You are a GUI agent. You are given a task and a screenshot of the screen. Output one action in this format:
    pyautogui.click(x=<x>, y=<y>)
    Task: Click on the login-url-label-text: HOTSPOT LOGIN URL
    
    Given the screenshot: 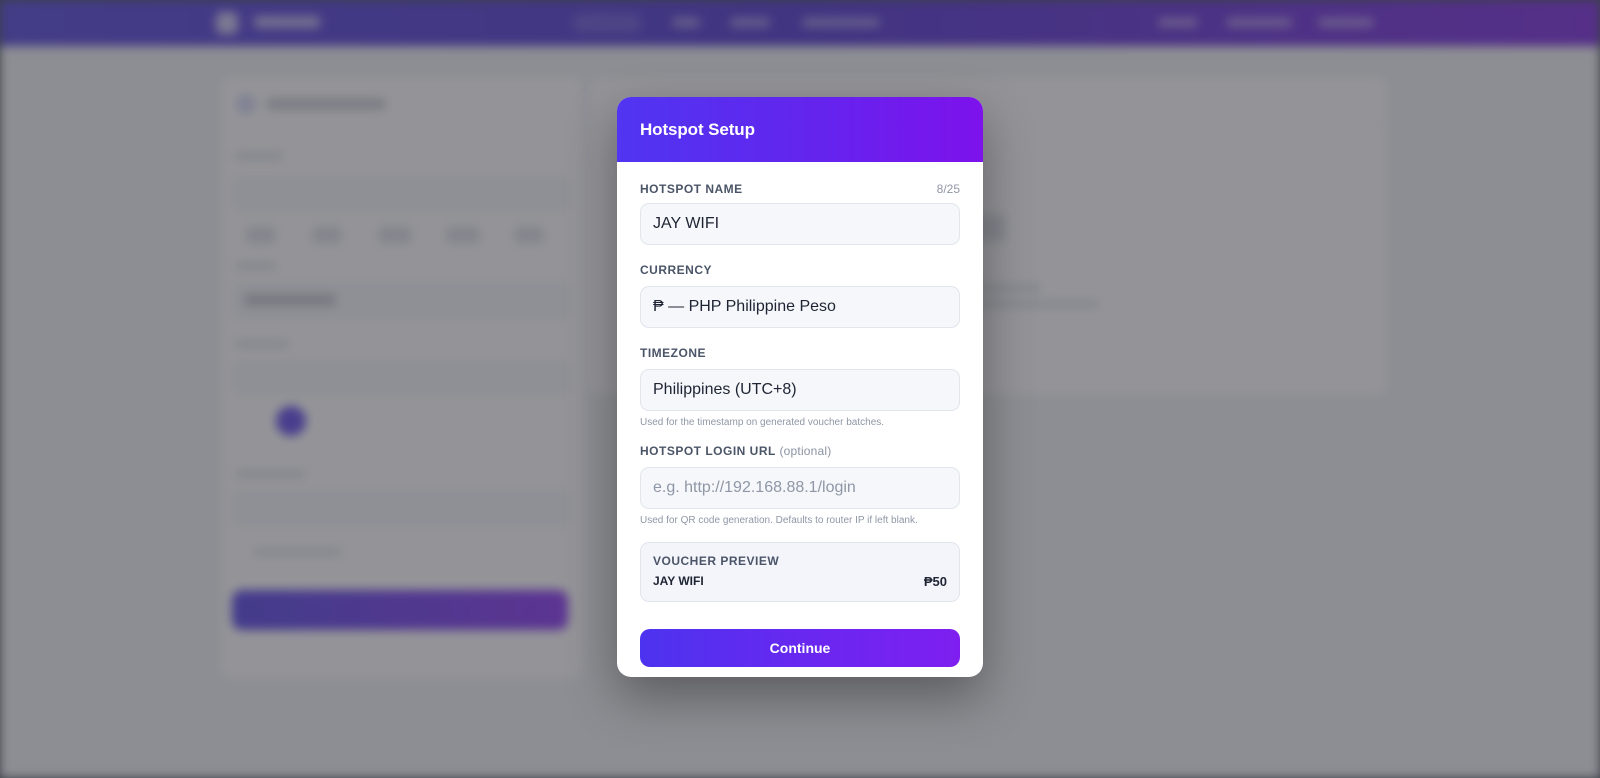 What is the action you would take?
    pyautogui.click(x=708, y=451)
    